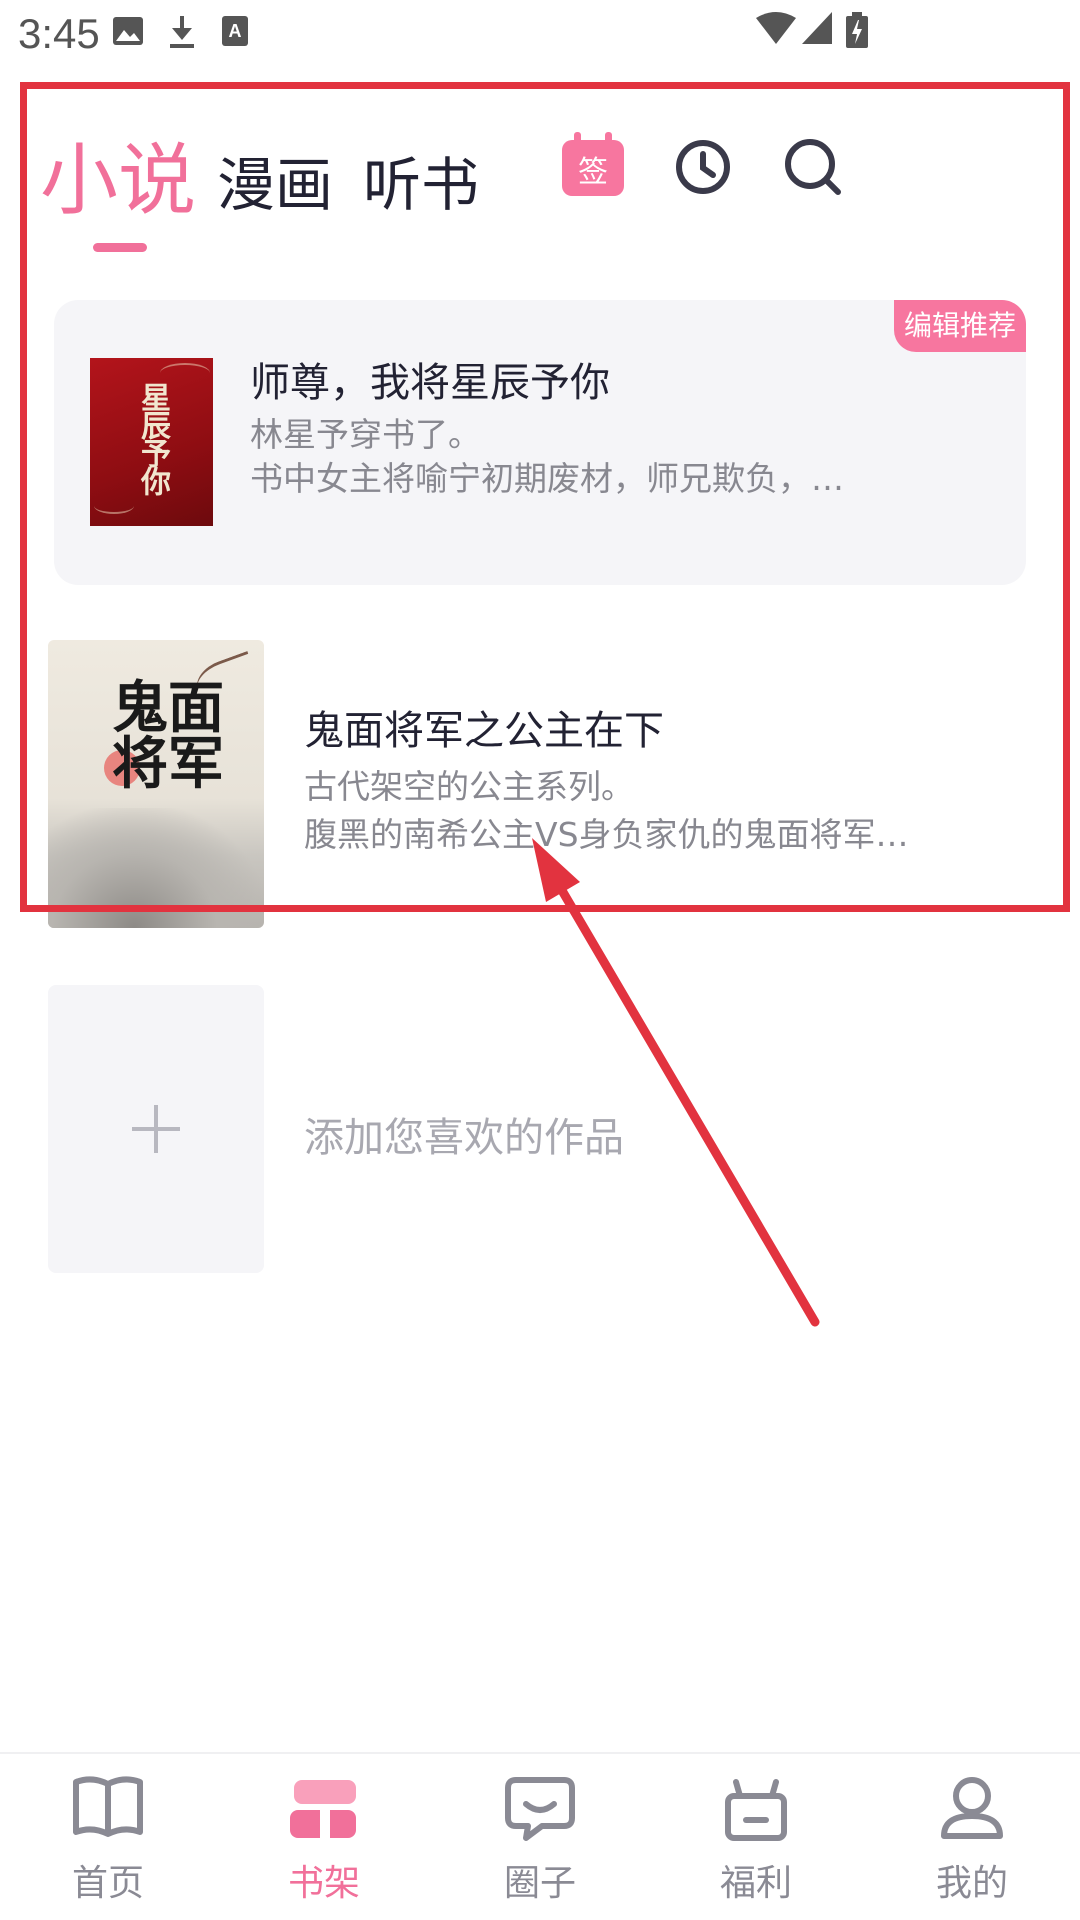  Describe the element at coordinates (959, 326) in the screenshot. I see `editor-recommend-badge: 编辑推荐` at that location.